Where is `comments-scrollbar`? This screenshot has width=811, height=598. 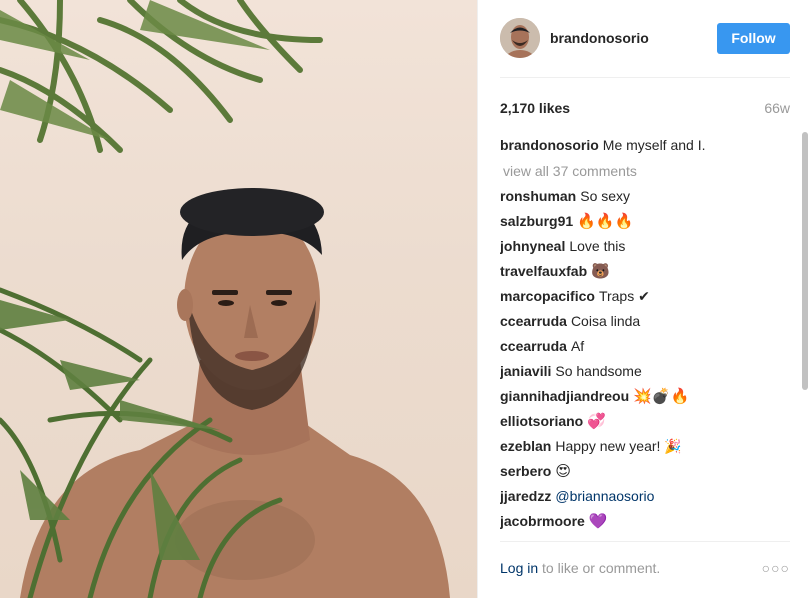
comments-scrollbar is located at coordinates (805, 331).